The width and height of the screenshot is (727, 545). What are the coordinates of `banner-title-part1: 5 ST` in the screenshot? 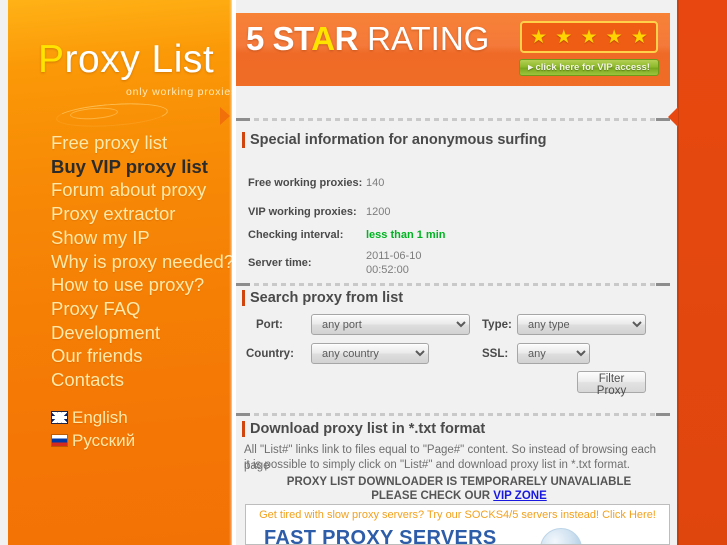 It's located at (279, 38).